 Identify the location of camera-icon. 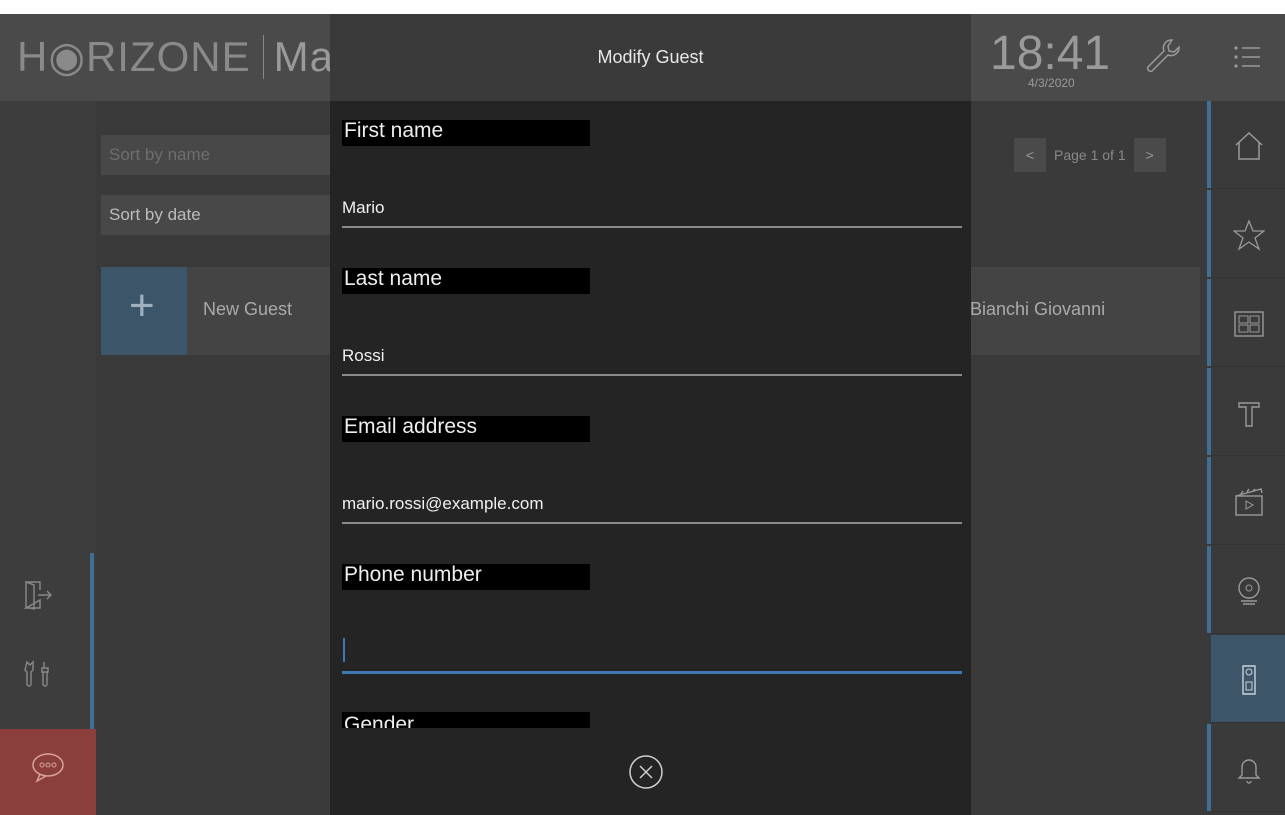
(1249, 591).